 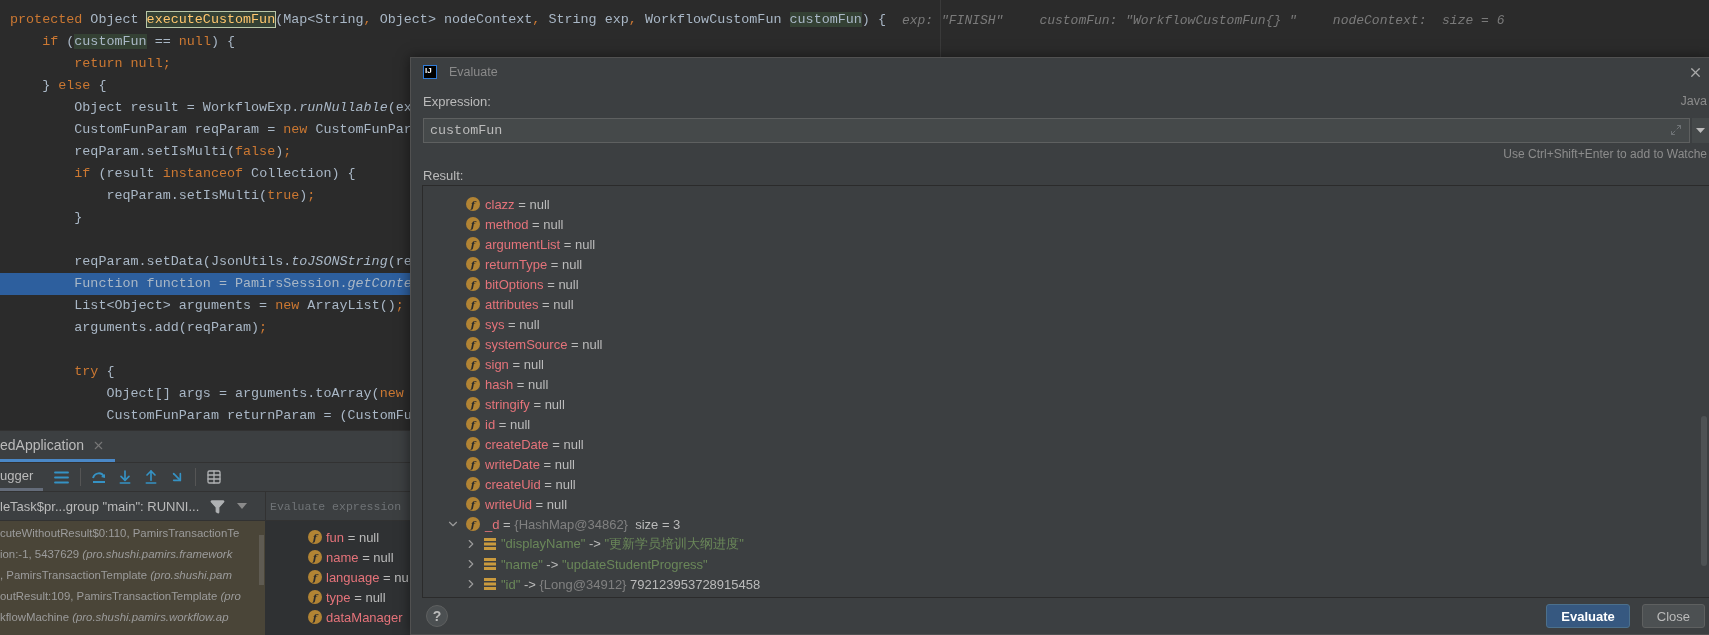 I want to click on tree-row-text: "displayName" -> "更新学员培训大纲进度", so click(x=622, y=544).